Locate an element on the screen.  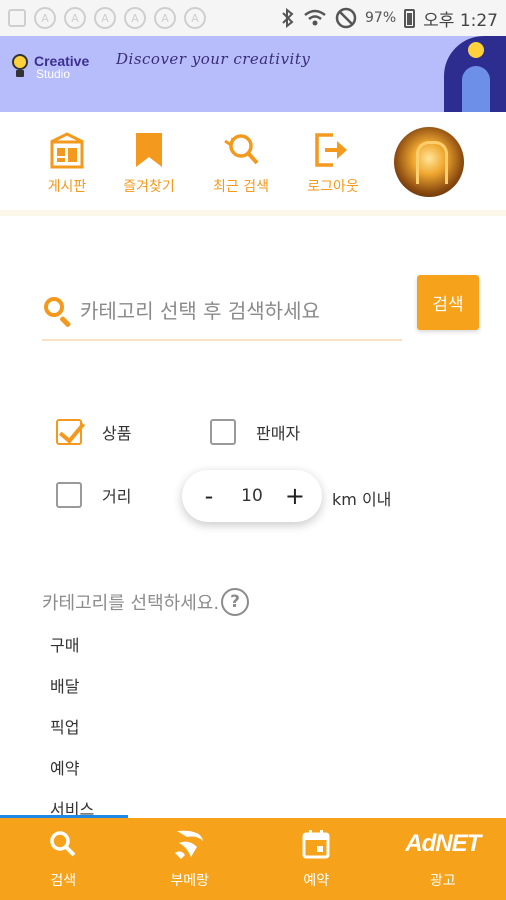
battery-icon is located at coordinates (410, 18).